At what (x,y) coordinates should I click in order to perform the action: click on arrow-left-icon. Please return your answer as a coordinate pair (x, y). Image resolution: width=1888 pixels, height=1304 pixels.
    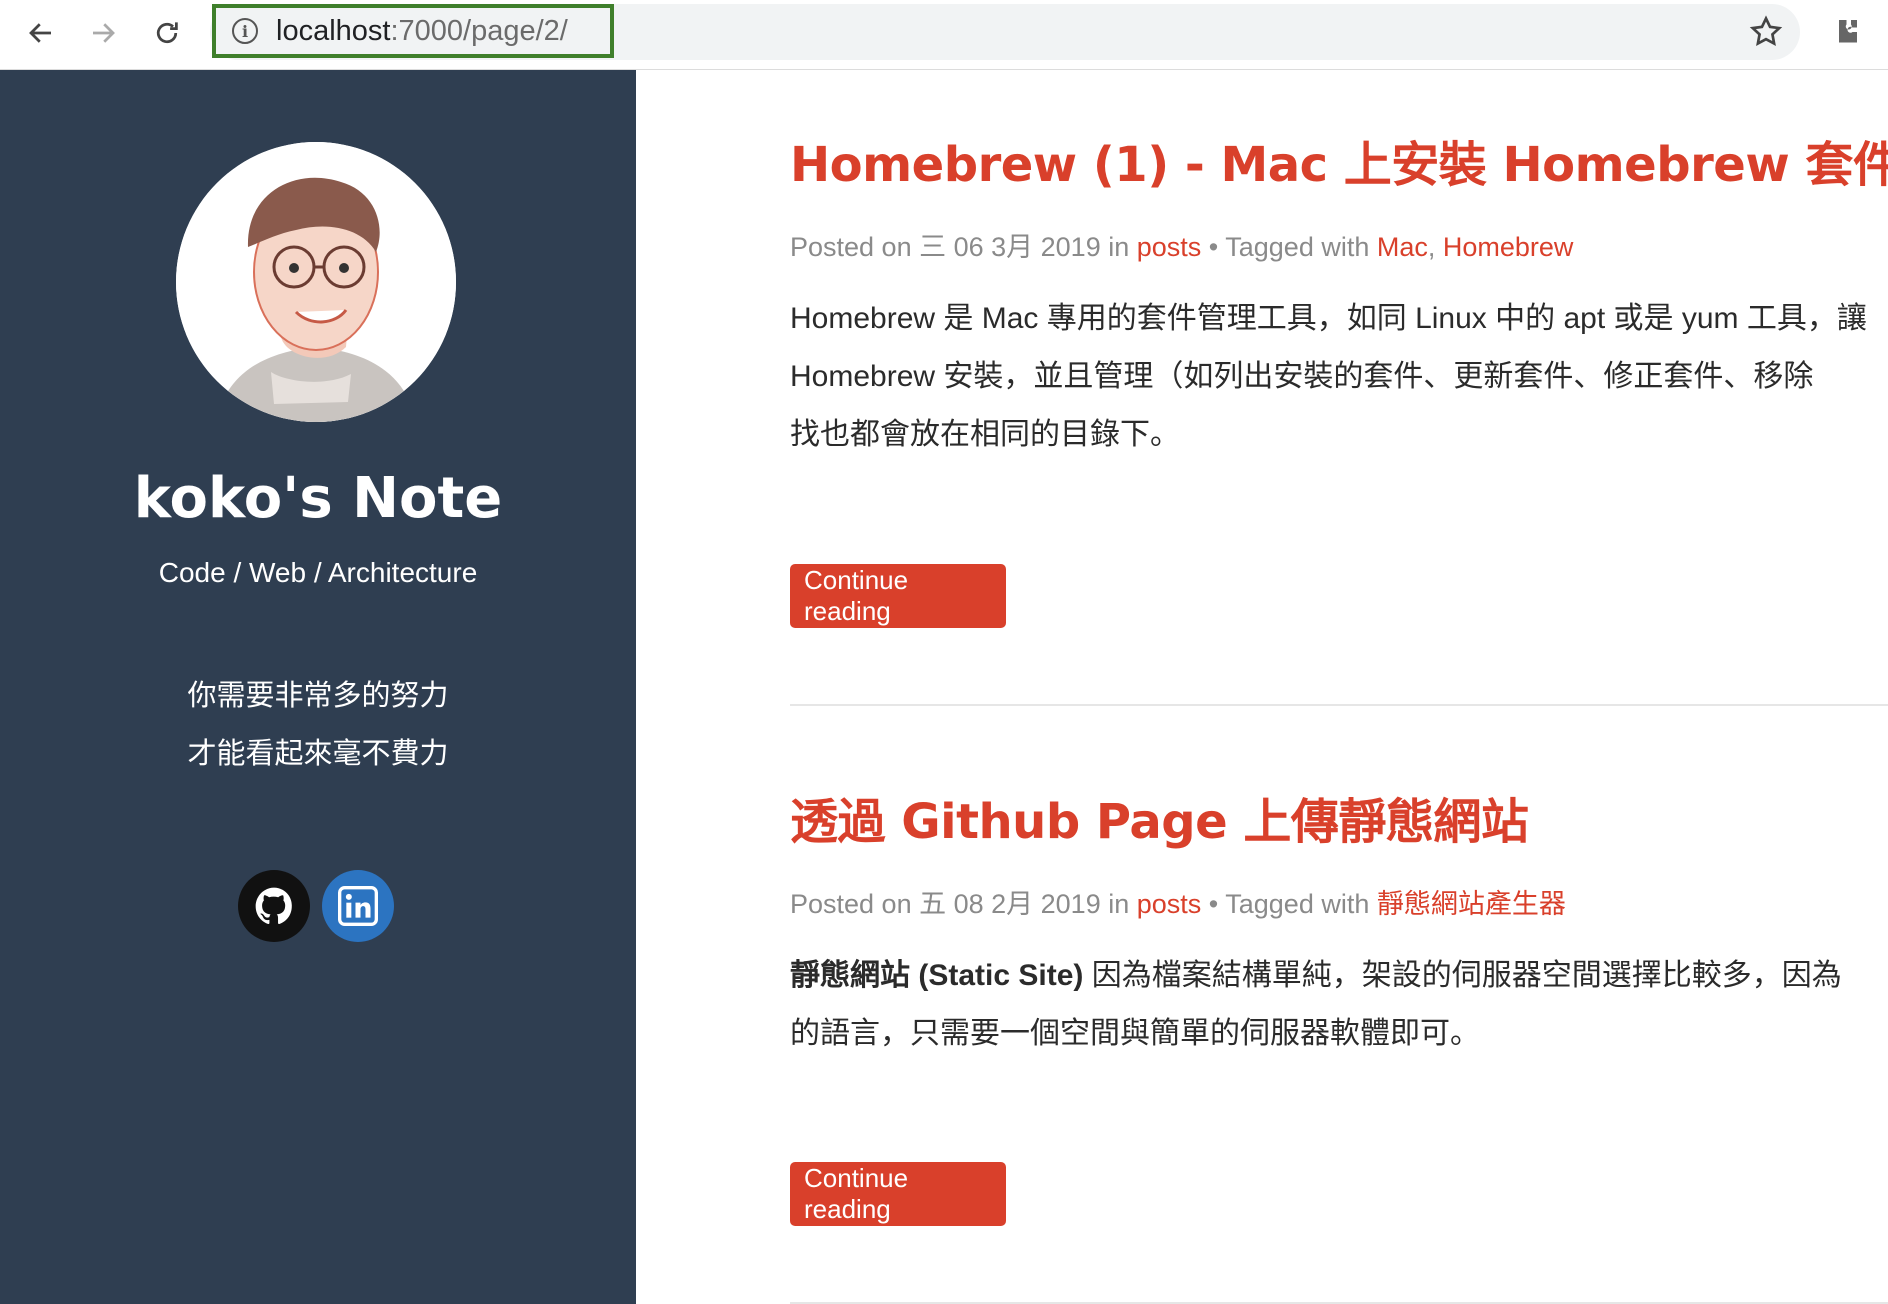
    Looking at the image, I should click on (40, 33).